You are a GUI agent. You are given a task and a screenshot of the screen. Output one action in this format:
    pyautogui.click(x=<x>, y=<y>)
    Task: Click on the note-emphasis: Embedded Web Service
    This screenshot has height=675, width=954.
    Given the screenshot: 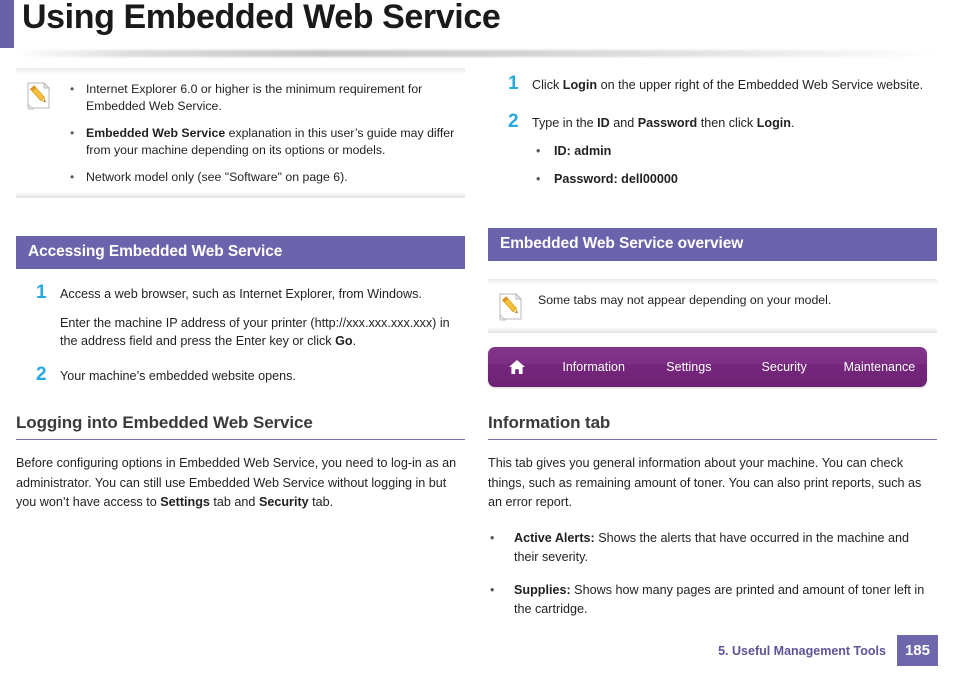 What is the action you would take?
    pyautogui.click(x=156, y=133)
    